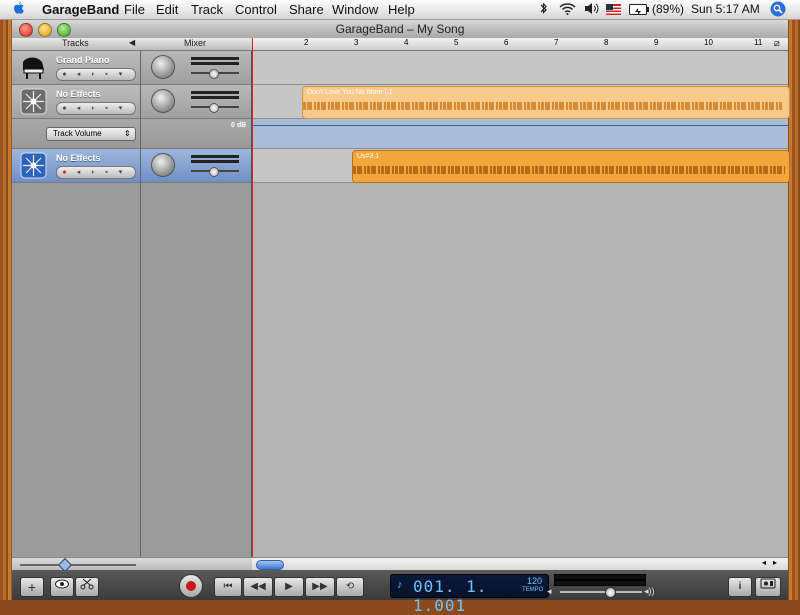 This screenshot has height=615, width=800. What do you see at coordinates (768, 587) in the screenshot?
I see `media-browser-button` at bounding box center [768, 587].